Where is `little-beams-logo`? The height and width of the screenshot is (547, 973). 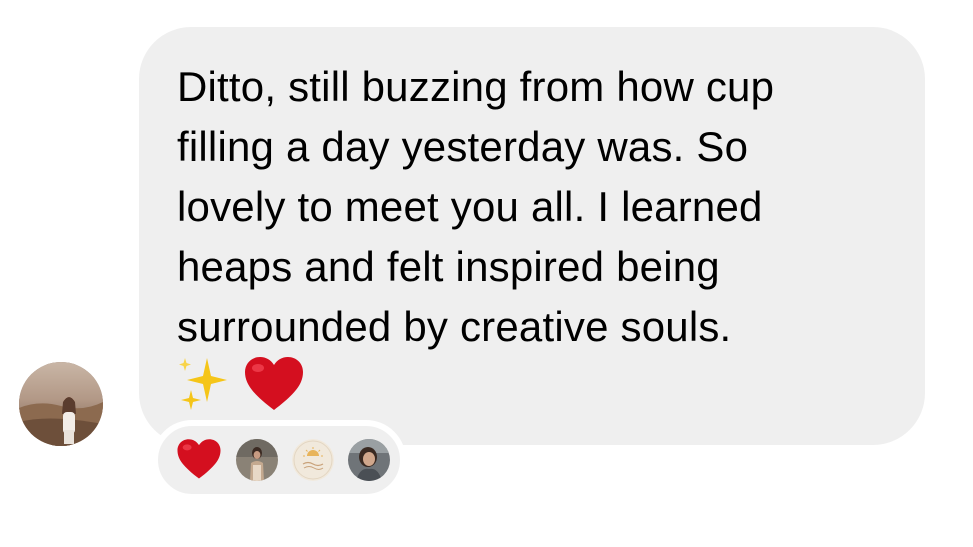
little-beams-logo is located at coordinates (313, 460).